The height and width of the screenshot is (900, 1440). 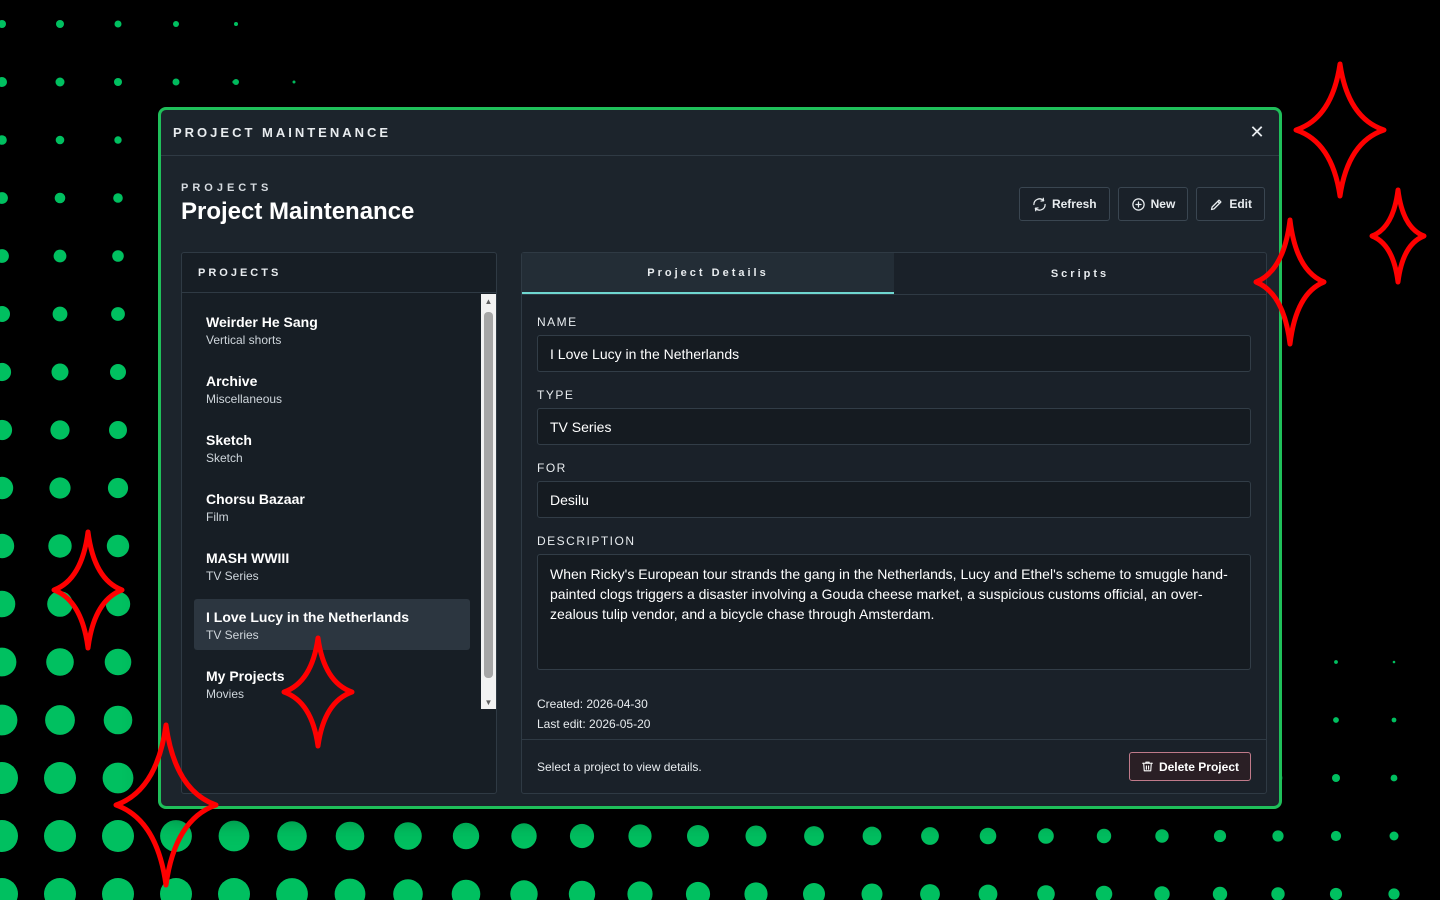 I want to click on page-title: Project Maintenance, so click(x=298, y=211).